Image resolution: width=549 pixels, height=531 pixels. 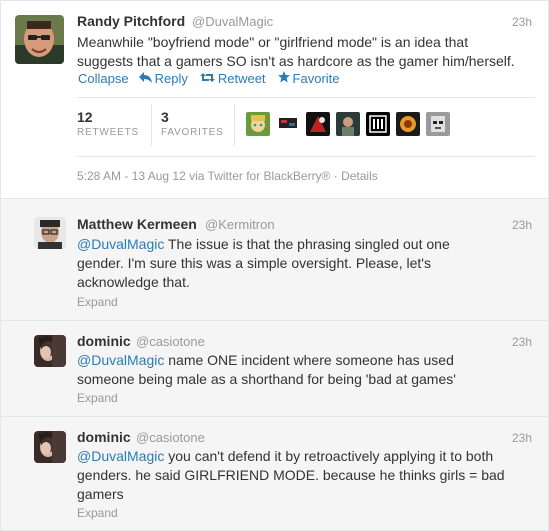 What do you see at coordinates (145, 78) in the screenshot?
I see `reply-arrow-icon` at bounding box center [145, 78].